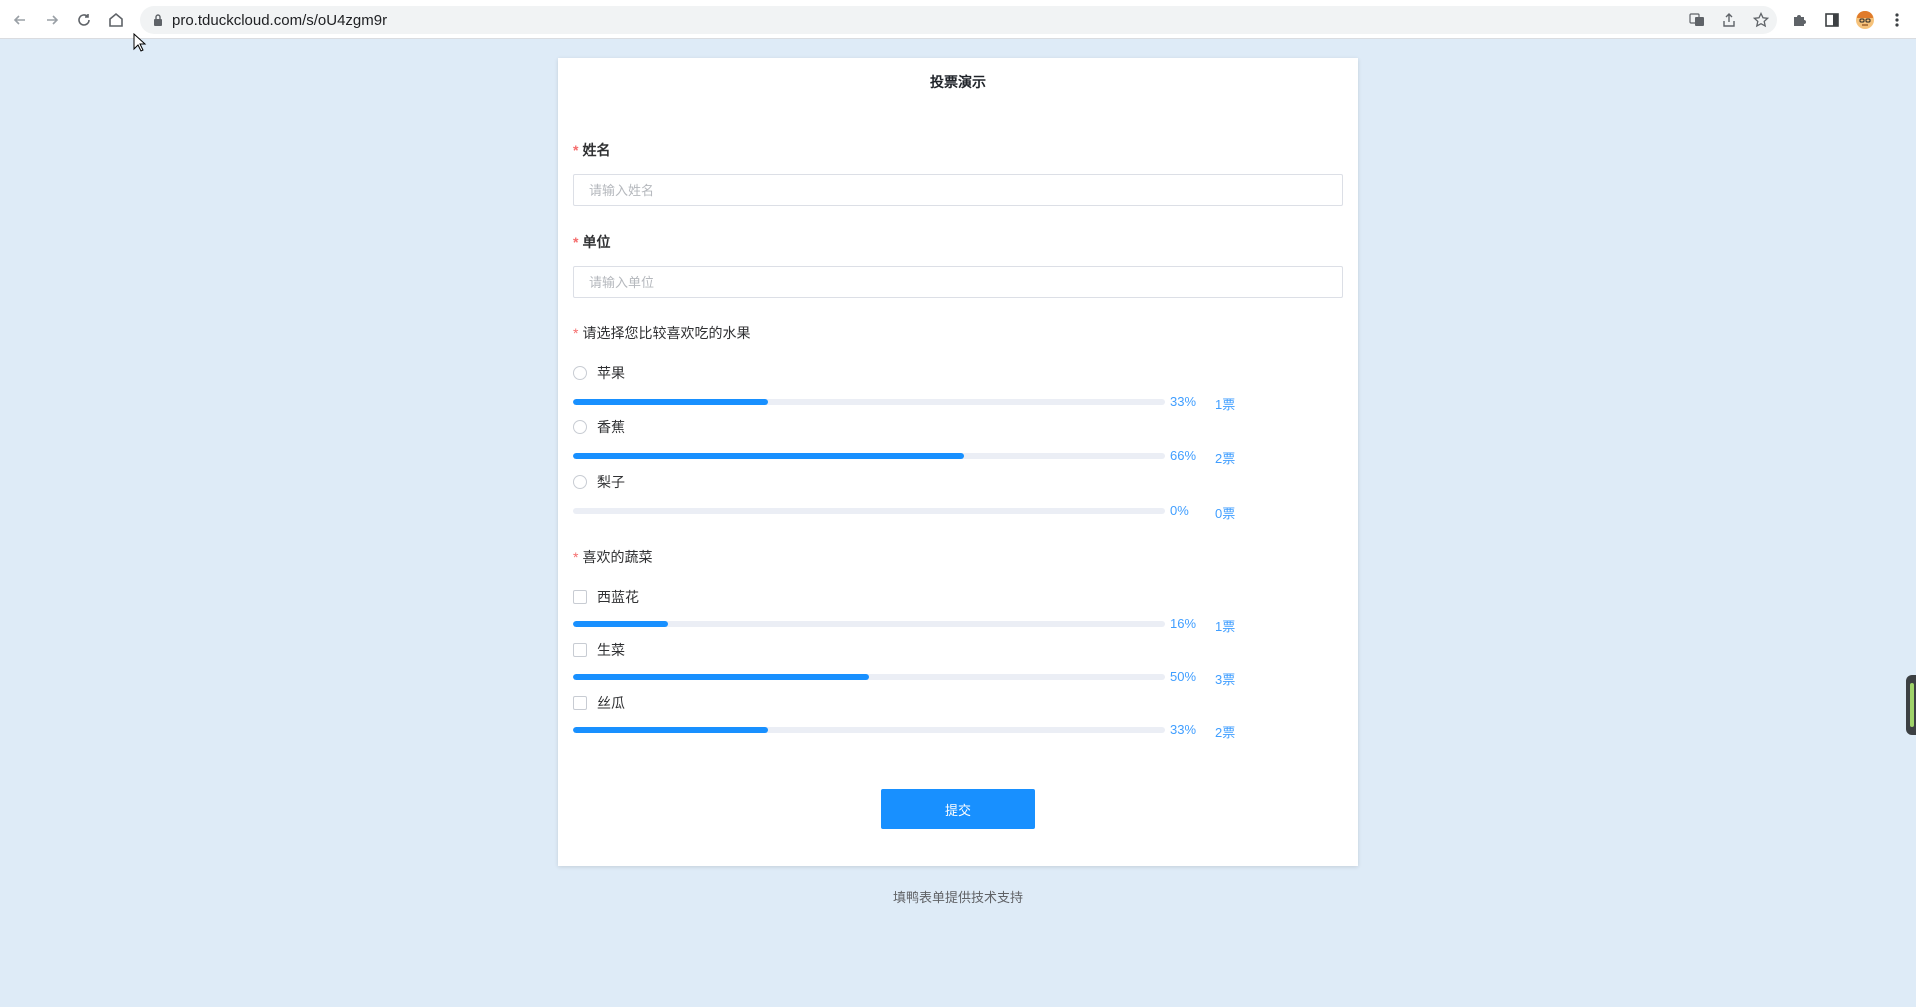 The height and width of the screenshot is (1007, 1916). Describe the element at coordinates (958, 809) in the screenshot. I see `submit-button: 提交` at that location.